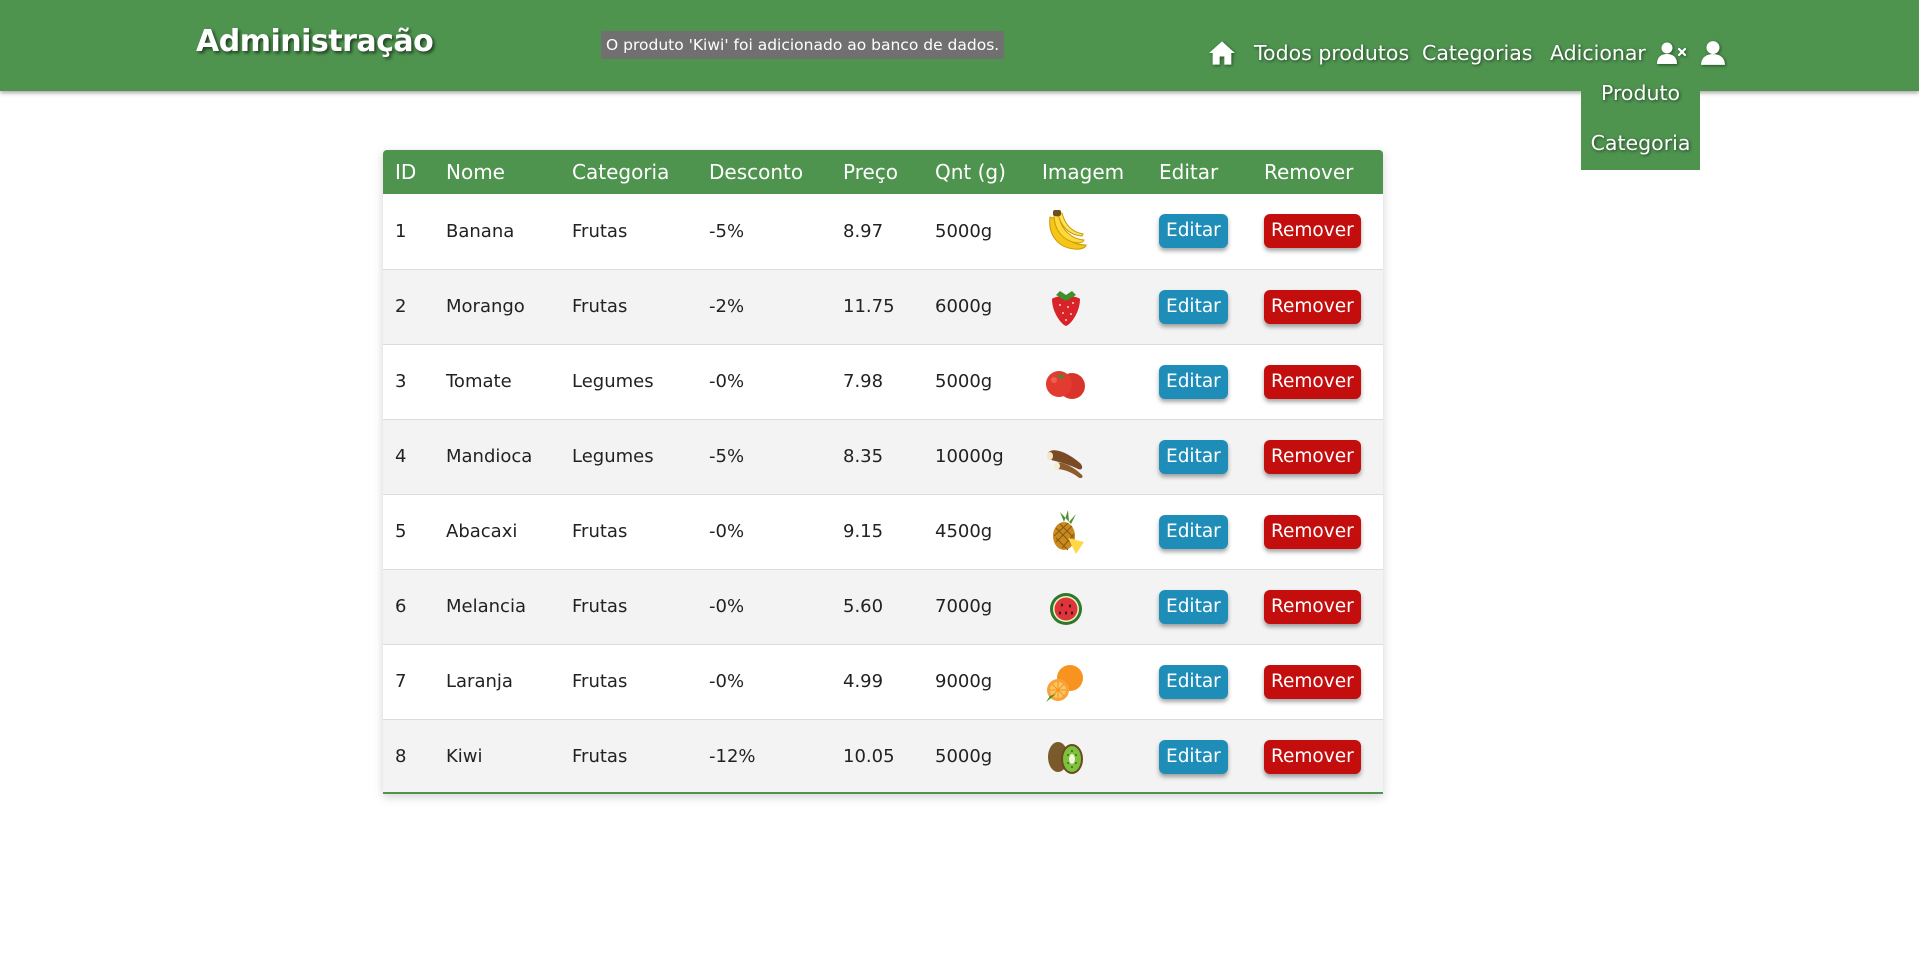 The height and width of the screenshot is (966, 1919). What do you see at coordinates (486, 606) in the screenshot?
I see `cell-name: Melancia` at bounding box center [486, 606].